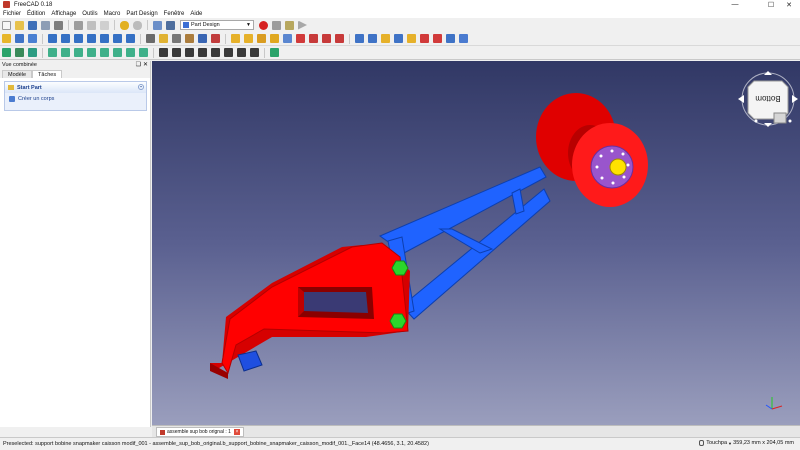 The image size is (800, 450). What do you see at coordinates (78, 52) in the screenshot?
I see `clone-icon` at bounding box center [78, 52].